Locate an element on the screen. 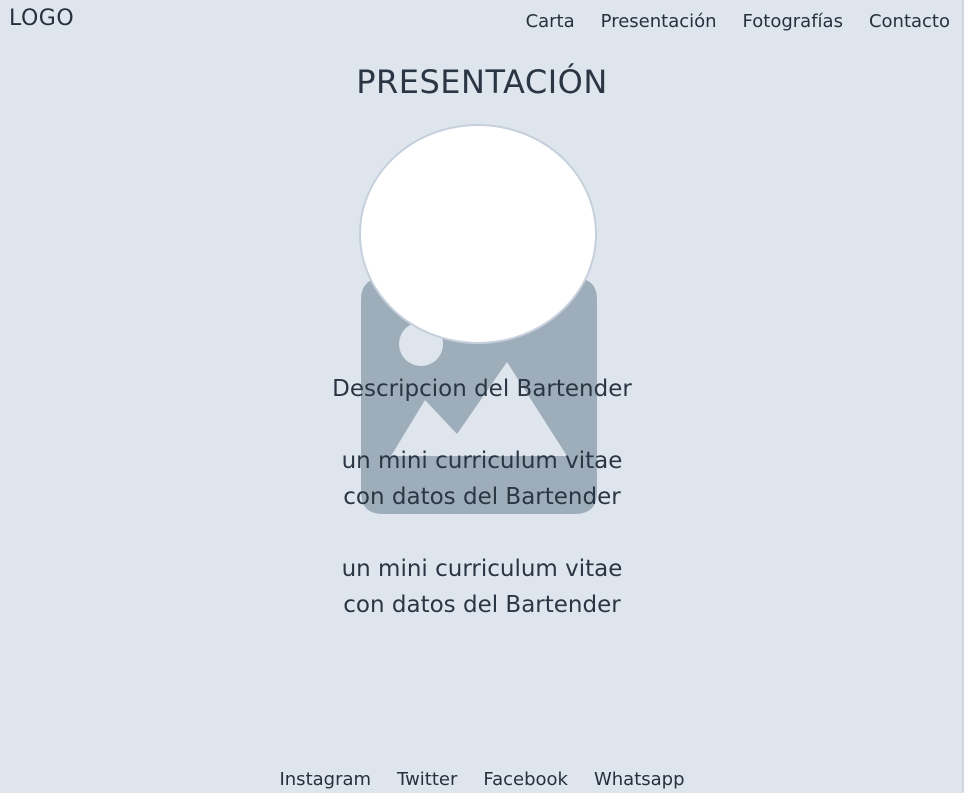 This screenshot has height=793, width=964. whatsapp-link: Whatsapp is located at coordinates (639, 780).